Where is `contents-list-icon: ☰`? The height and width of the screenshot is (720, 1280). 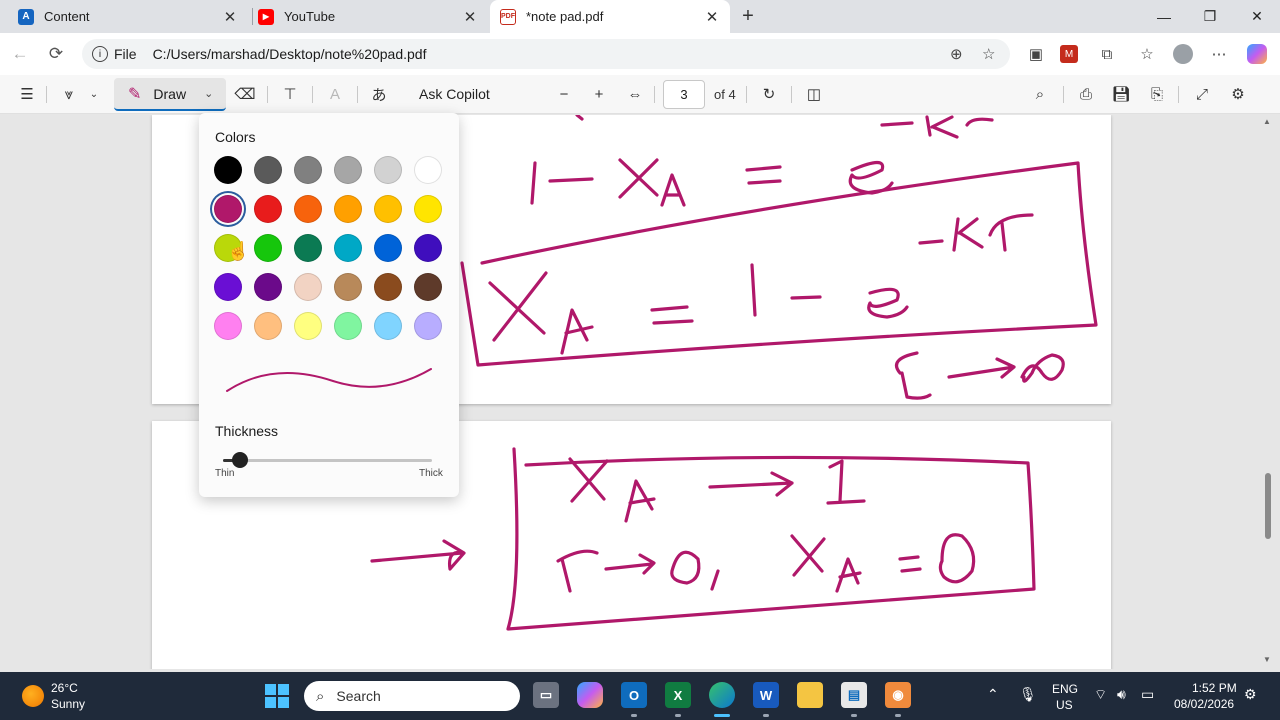
contents-list-icon: ☰ is located at coordinates (27, 94).